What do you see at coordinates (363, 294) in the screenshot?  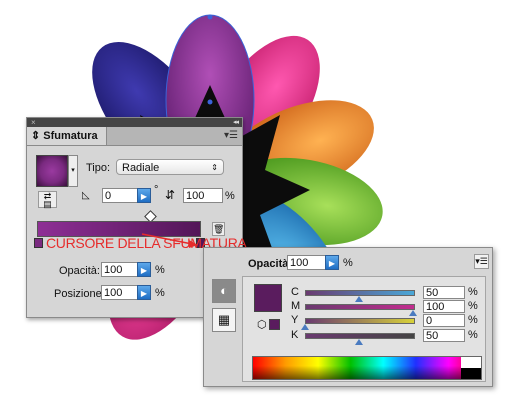 I see `cmyk-row-c: C 50%` at bounding box center [363, 294].